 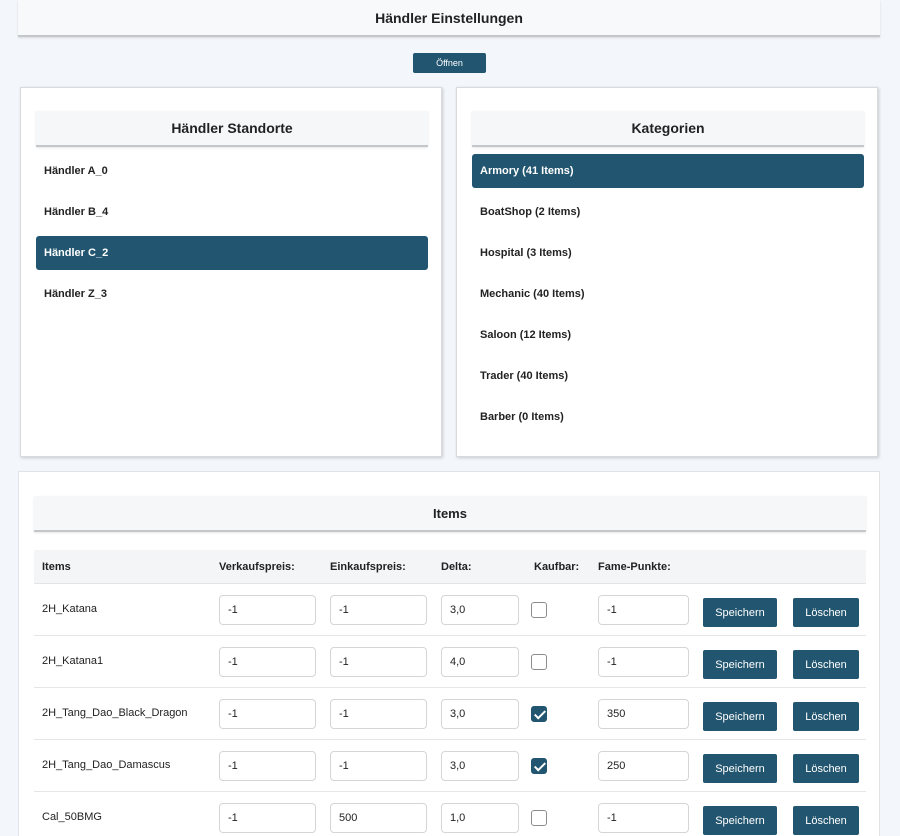 What do you see at coordinates (634, 567) in the screenshot?
I see `col-fame: Fame-Punkte:` at bounding box center [634, 567].